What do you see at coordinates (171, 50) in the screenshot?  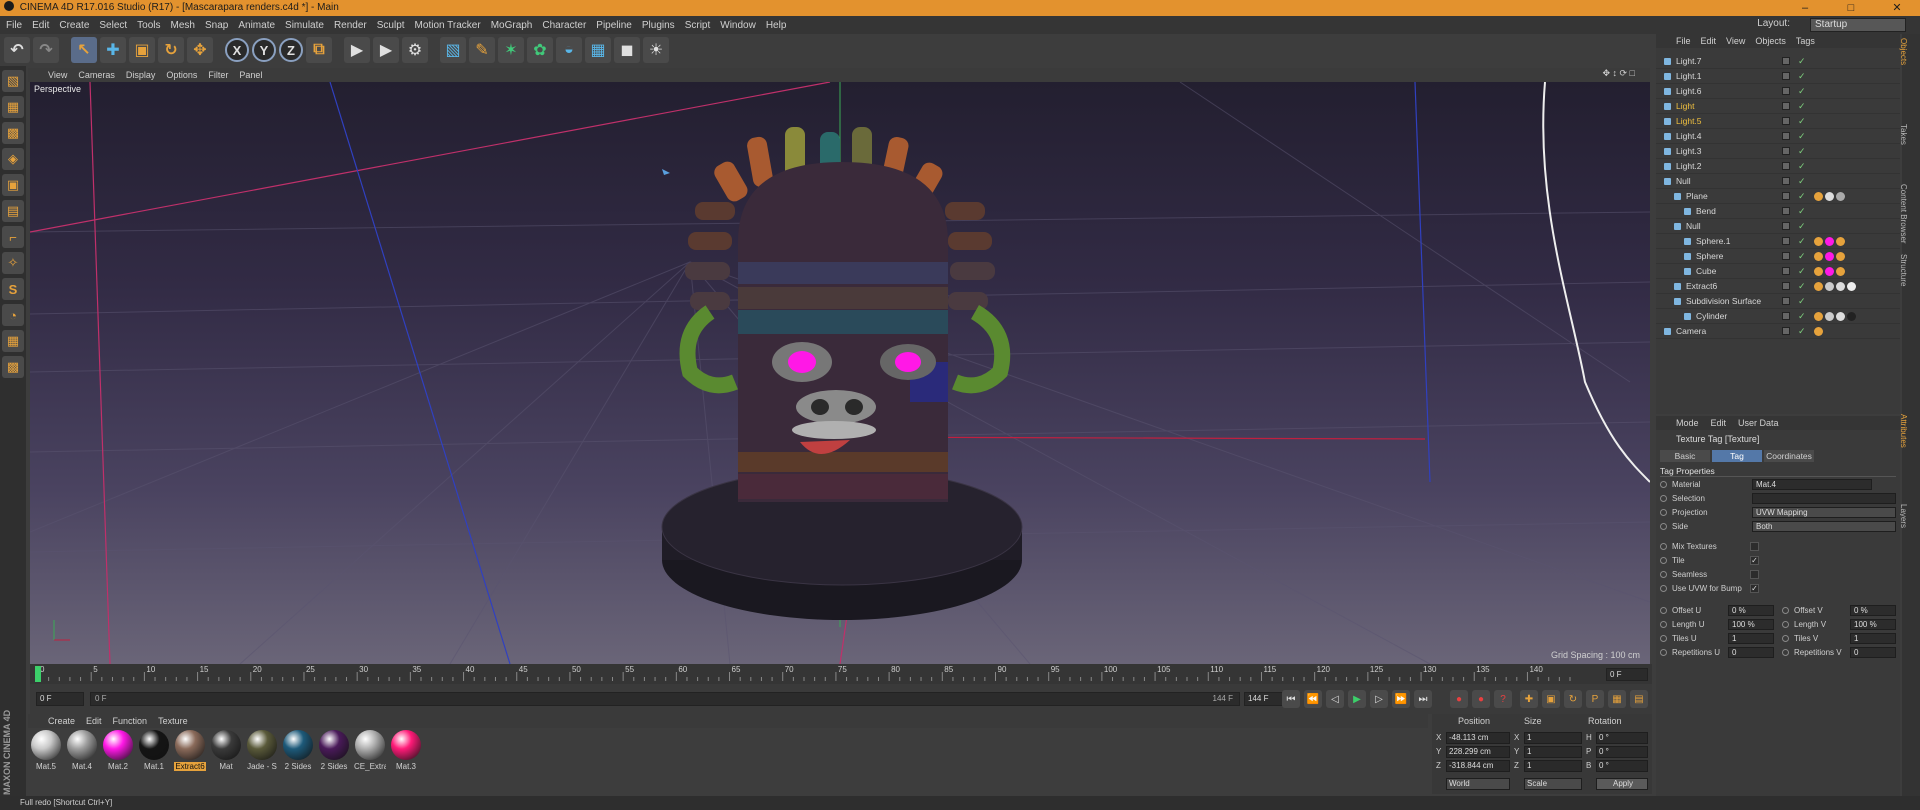 I see `rotate-tool: ↻` at bounding box center [171, 50].